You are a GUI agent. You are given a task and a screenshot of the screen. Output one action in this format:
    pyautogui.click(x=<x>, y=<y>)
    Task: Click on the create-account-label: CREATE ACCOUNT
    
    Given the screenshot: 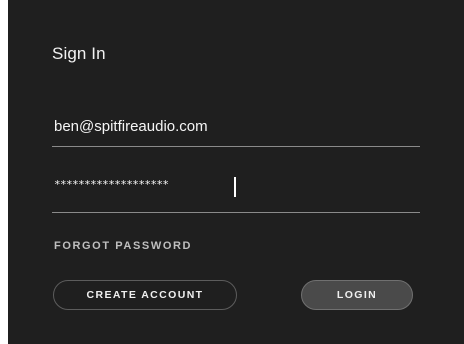 What is the action you would take?
    pyautogui.click(x=145, y=295)
    